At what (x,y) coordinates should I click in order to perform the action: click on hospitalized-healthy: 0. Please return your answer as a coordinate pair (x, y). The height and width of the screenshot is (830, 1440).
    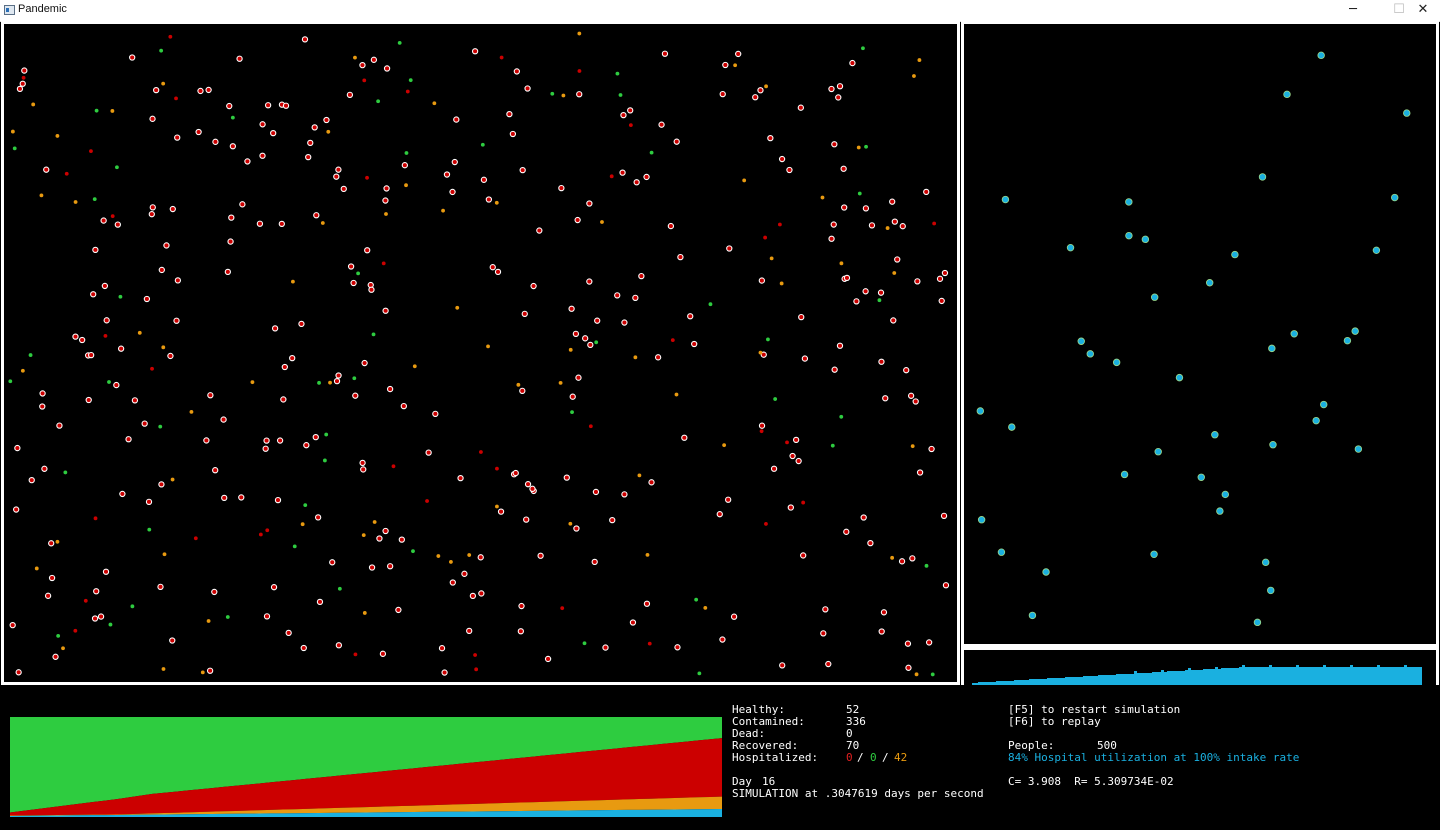
    Looking at the image, I should click on (873, 757).